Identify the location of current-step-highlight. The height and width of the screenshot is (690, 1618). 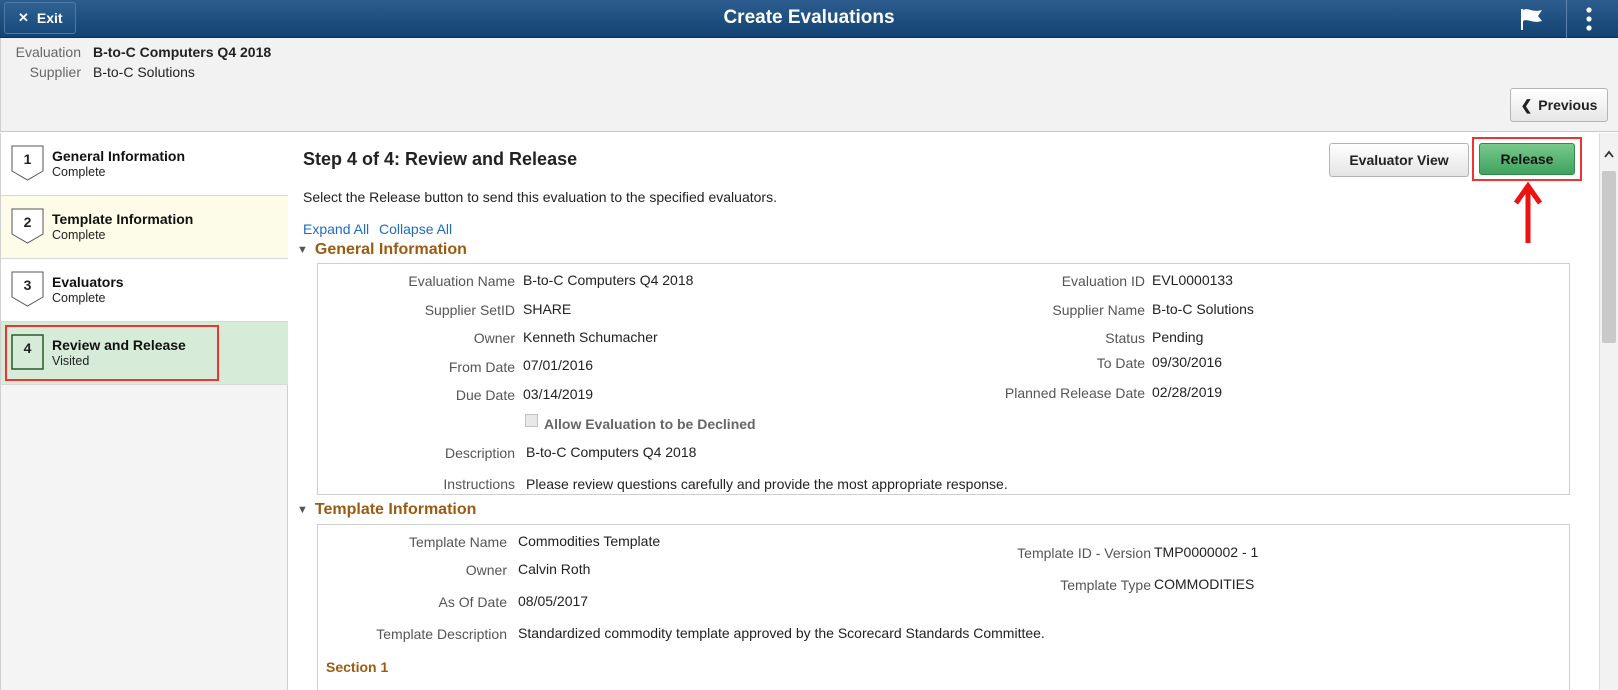
(112, 353).